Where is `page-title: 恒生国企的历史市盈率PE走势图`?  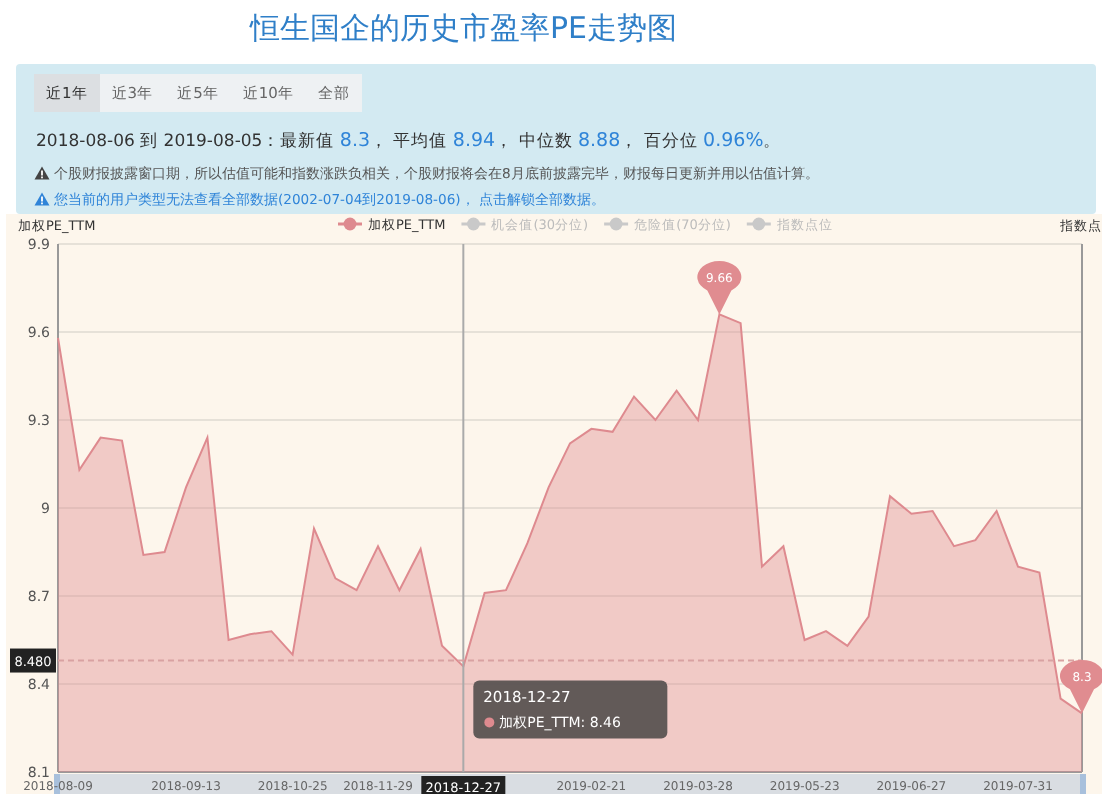 page-title: 恒生国企的历史市盈率PE走势图 is located at coordinates (463, 29).